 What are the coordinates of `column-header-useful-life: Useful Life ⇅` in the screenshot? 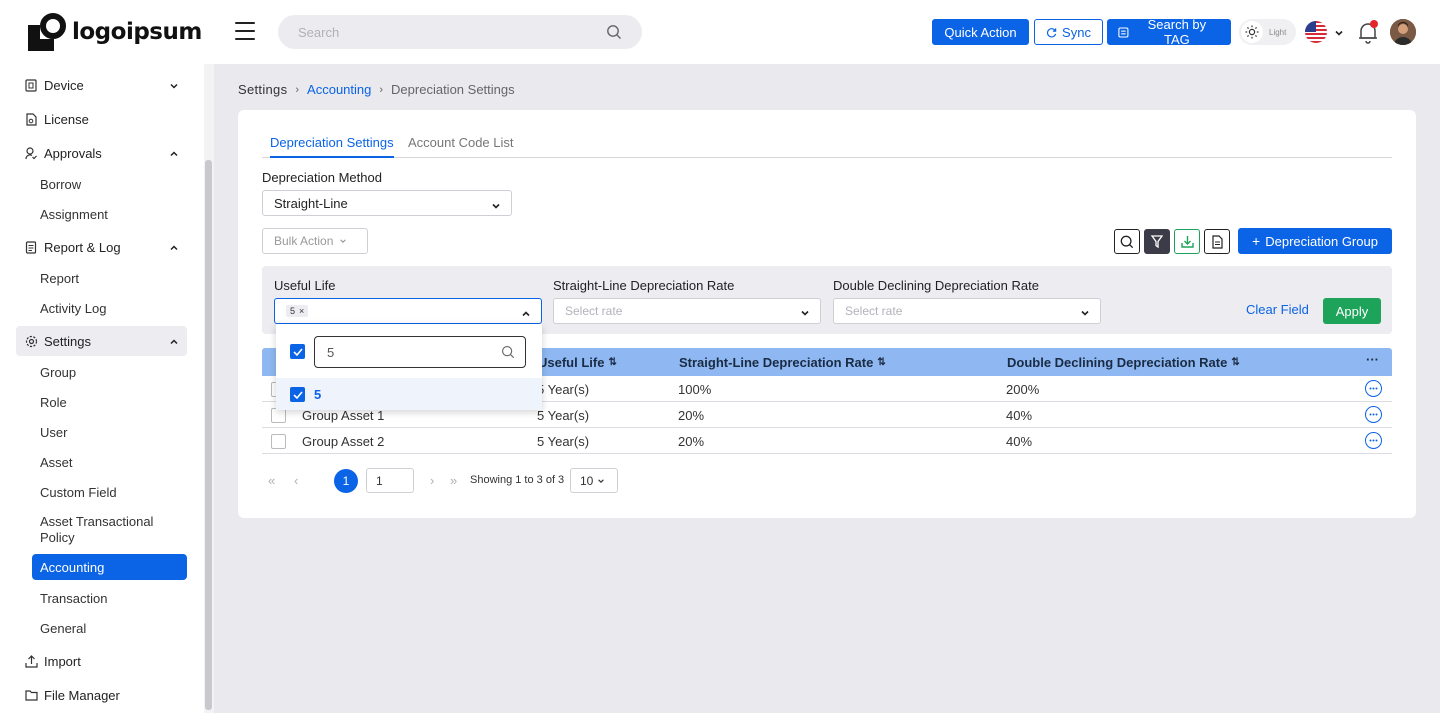 It's located at (577, 362).